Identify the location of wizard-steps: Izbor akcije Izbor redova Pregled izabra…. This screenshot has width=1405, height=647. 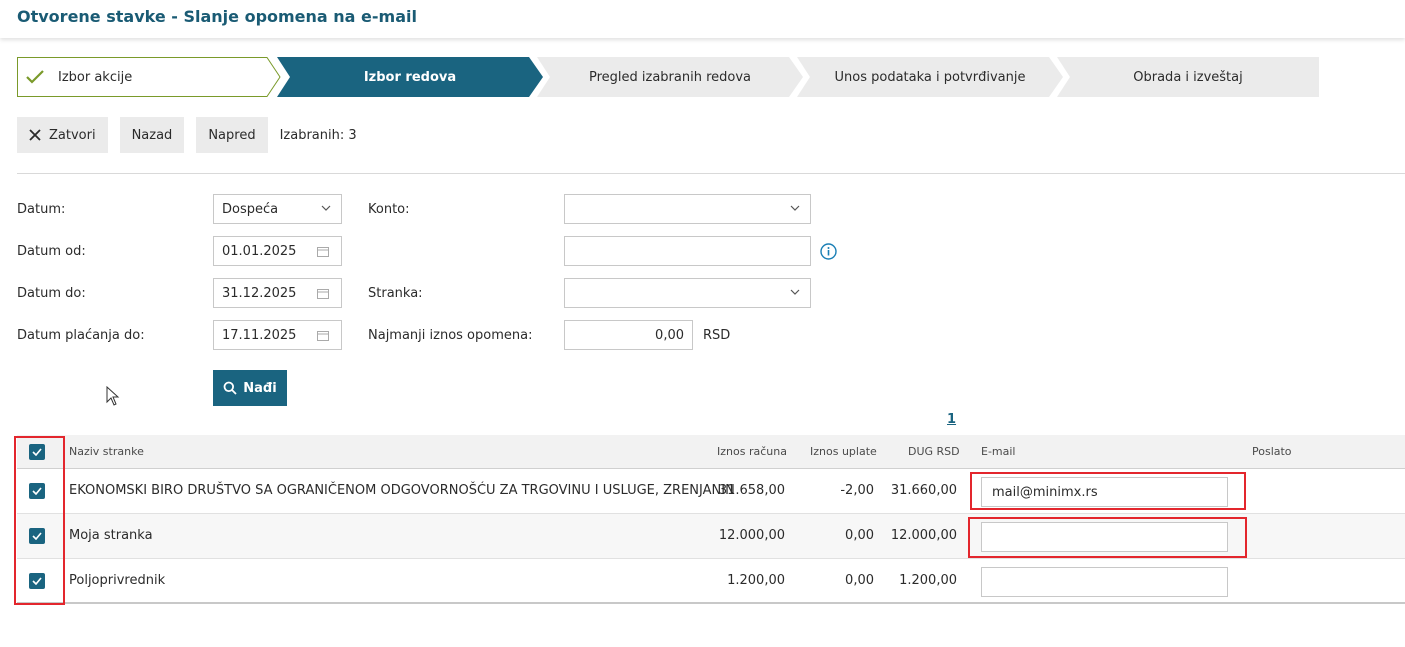
(668, 77).